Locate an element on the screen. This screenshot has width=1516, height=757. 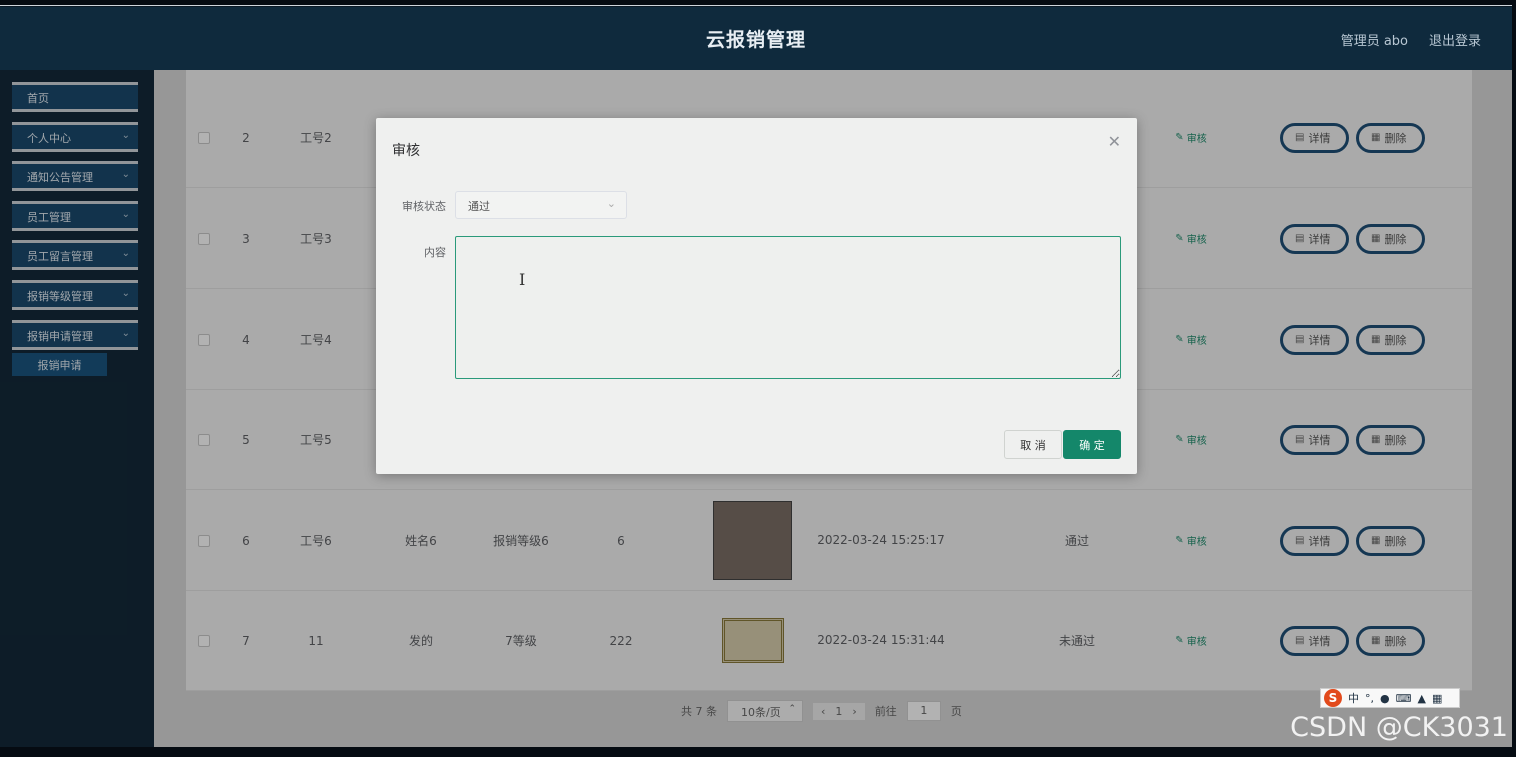
ime-language: 中 is located at coordinates (1353, 698).